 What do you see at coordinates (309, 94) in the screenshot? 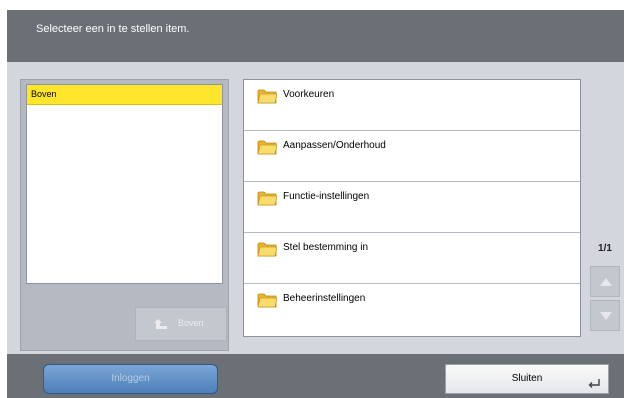
I see `list-item-label: Voorkeuren` at bounding box center [309, 94].